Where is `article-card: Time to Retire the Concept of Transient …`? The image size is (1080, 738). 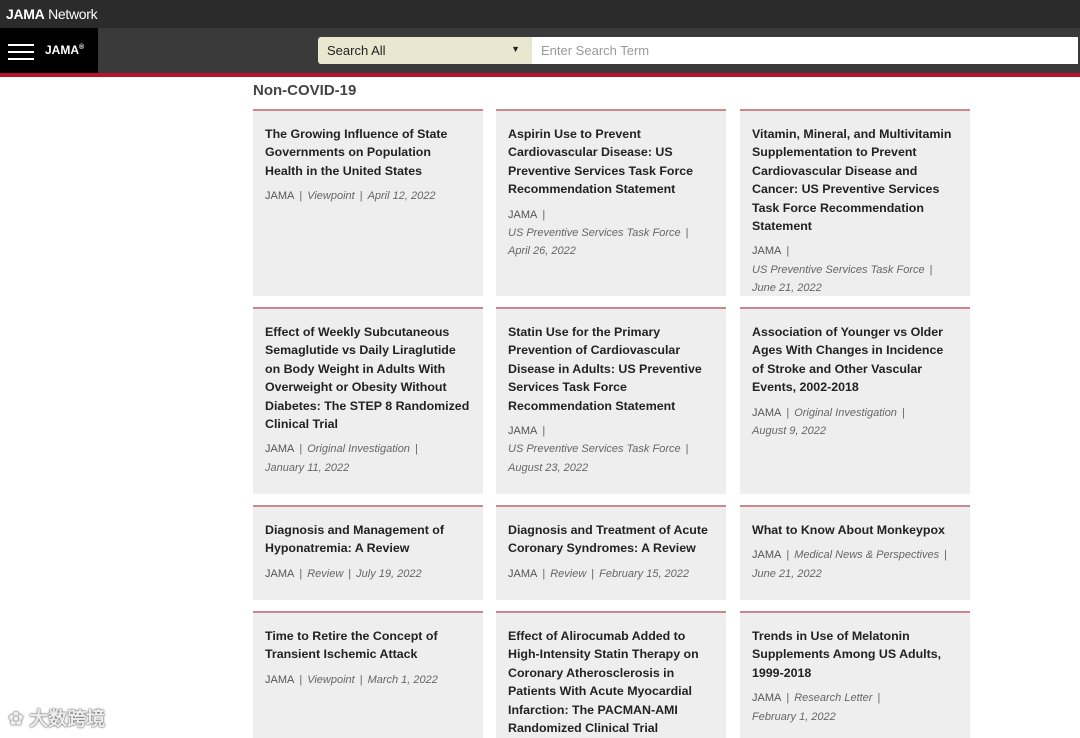 article-card: Time to Retire the Concept of Transient … is located at coordinates (368, 674).